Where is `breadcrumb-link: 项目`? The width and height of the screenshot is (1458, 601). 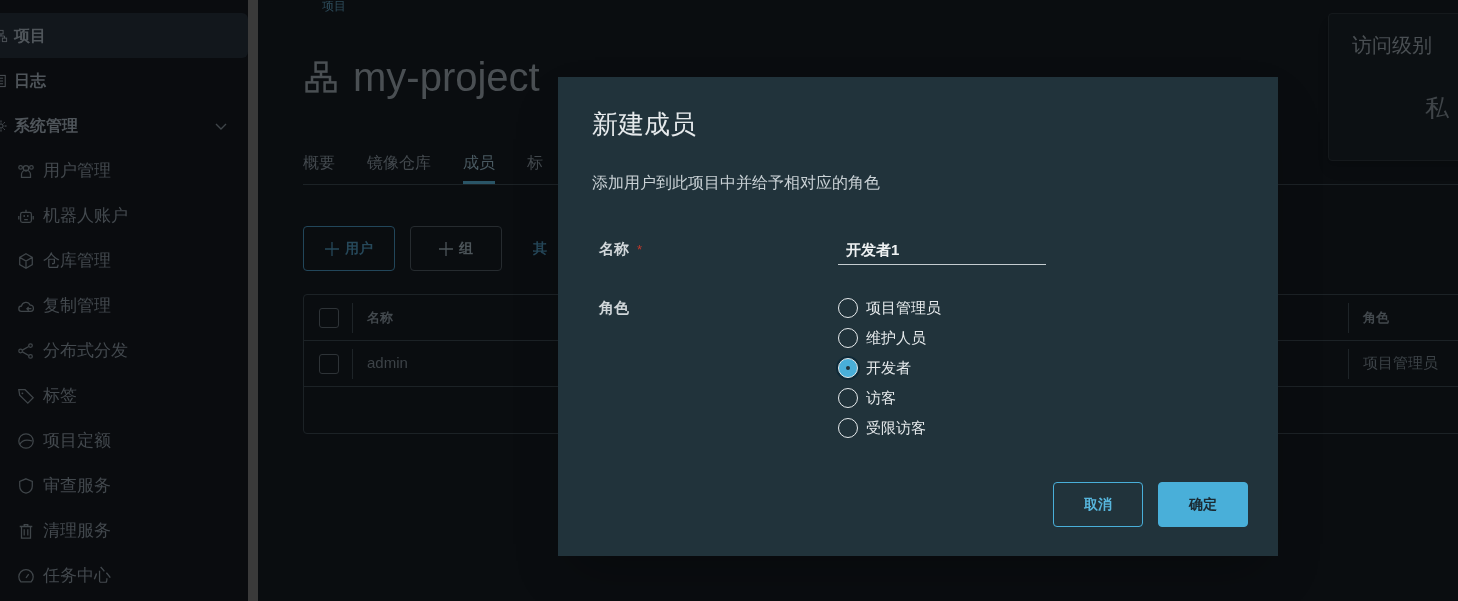
breadcrumb-link: 项目 is located at coordinates (334, 6).